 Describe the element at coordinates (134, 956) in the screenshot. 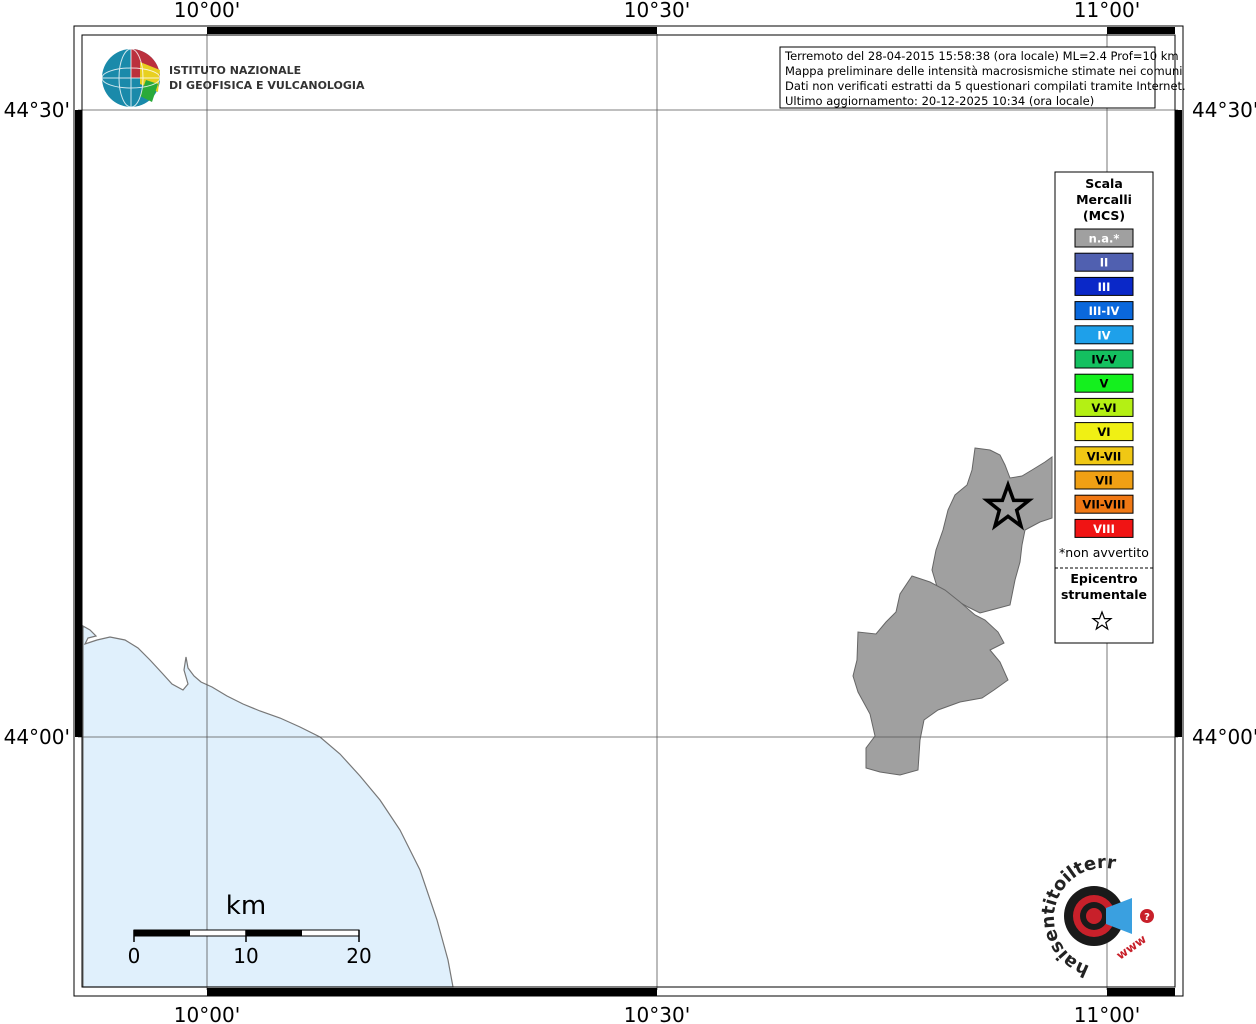

I see `scale-bar-label-0: 0` at that location.